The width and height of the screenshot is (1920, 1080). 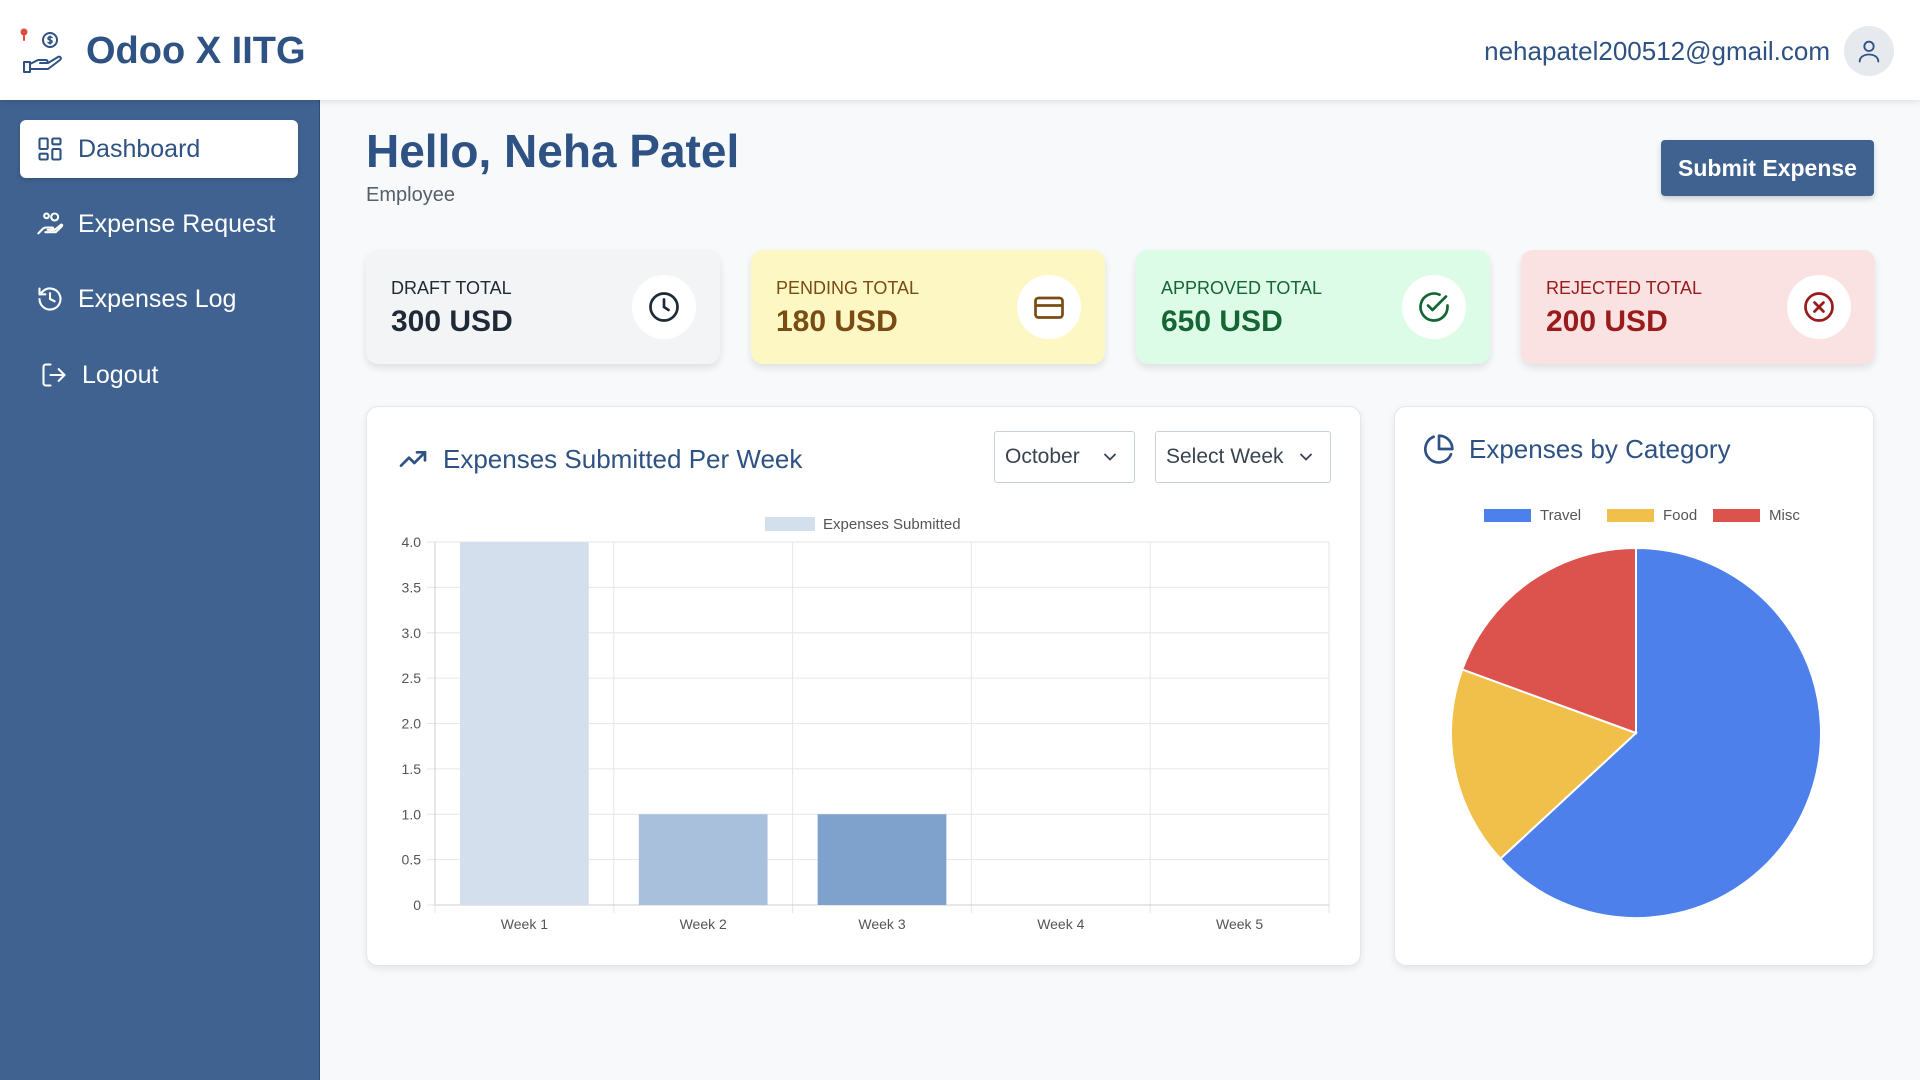 What do you see at coordinates (664, 307) in the screenshot?
I see `clock-icon` at bounding box center [664, 307].